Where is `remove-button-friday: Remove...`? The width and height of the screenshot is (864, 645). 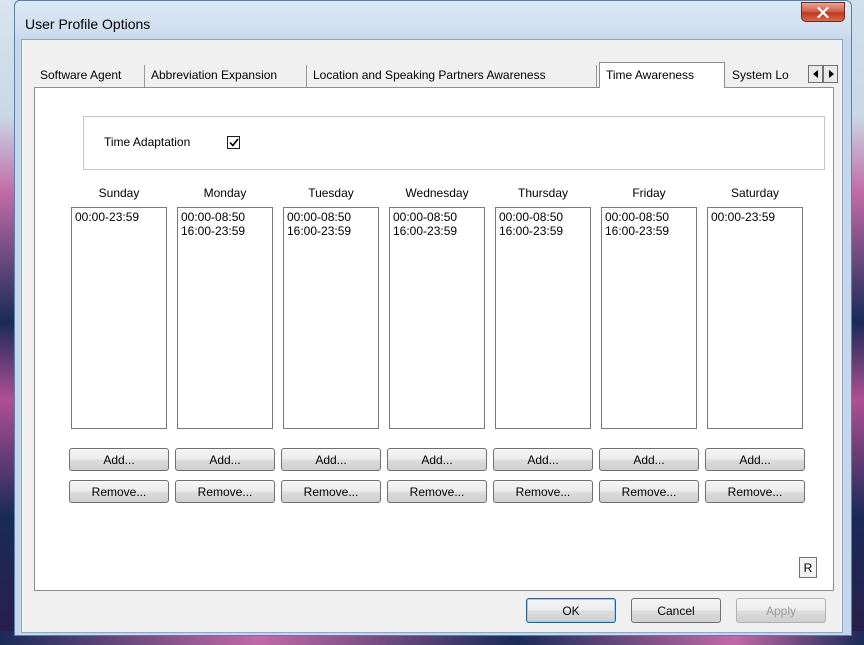
remove-button-friday: Remove... is located at coordinates (649, 491).